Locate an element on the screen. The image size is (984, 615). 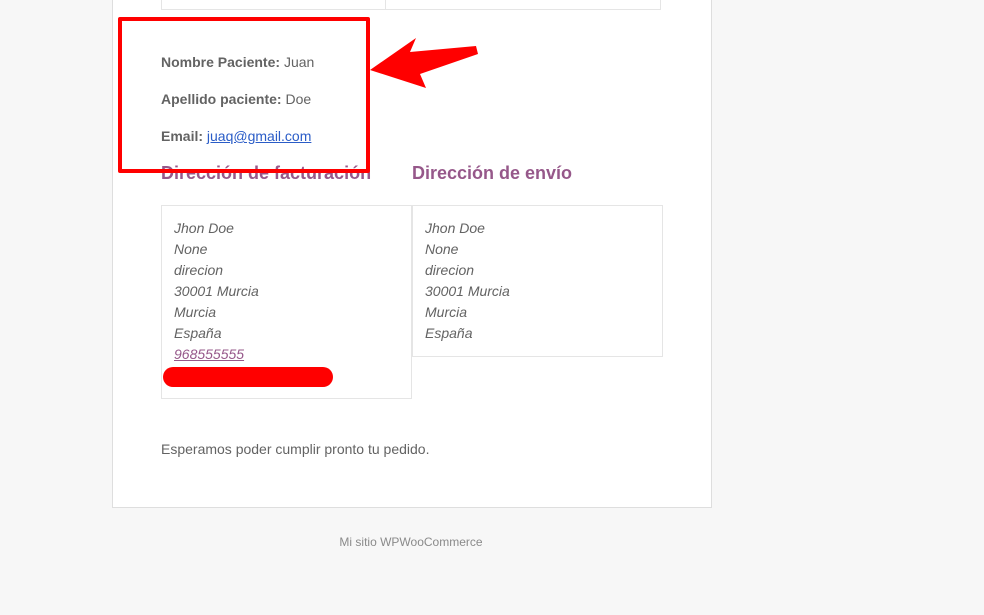
shipping-line-company: None is located at coordinates (442, 249).